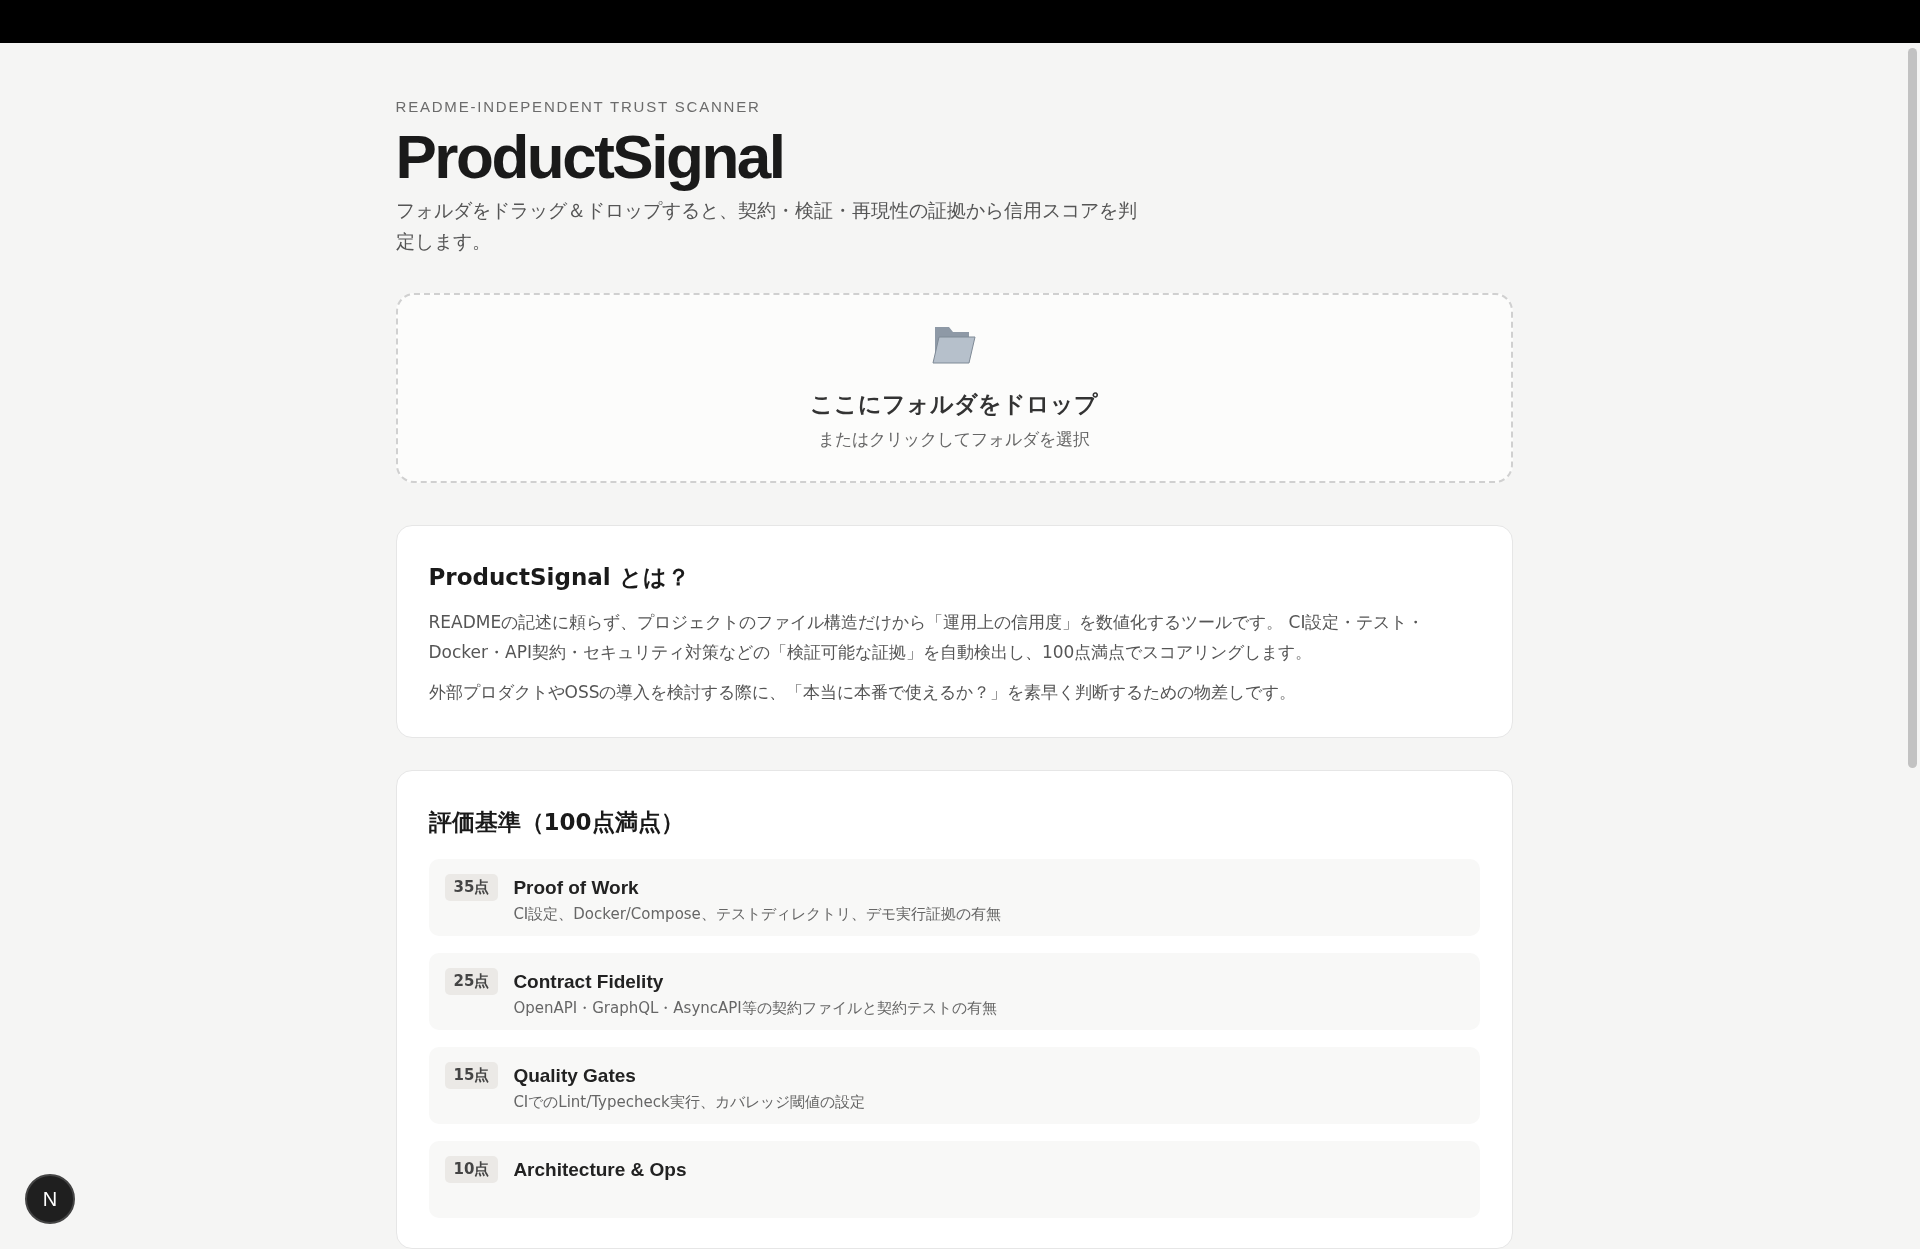  Describe the element at coordinates (576, 888) in the screenshot. I see `criterion-name: Proof of Work` at that location.